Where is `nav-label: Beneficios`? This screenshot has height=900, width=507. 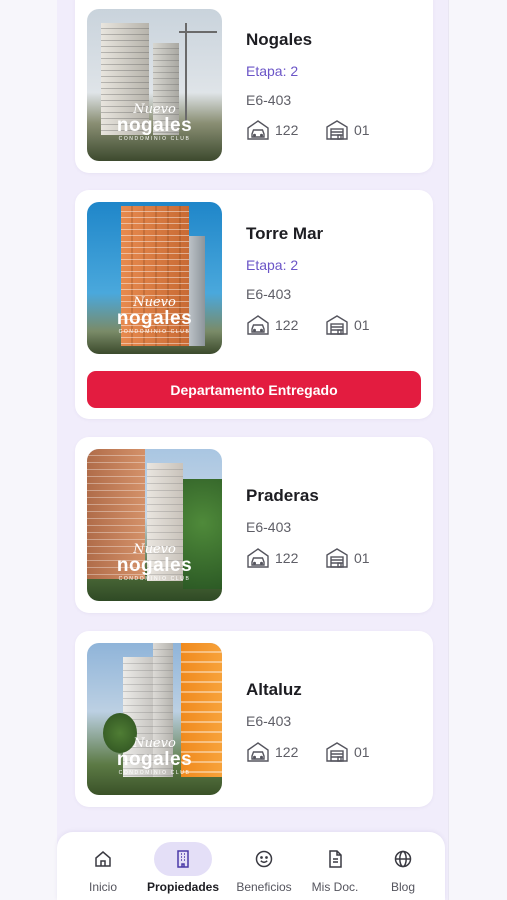
nav-label: Beneficios is located at coordinates (264, 887).